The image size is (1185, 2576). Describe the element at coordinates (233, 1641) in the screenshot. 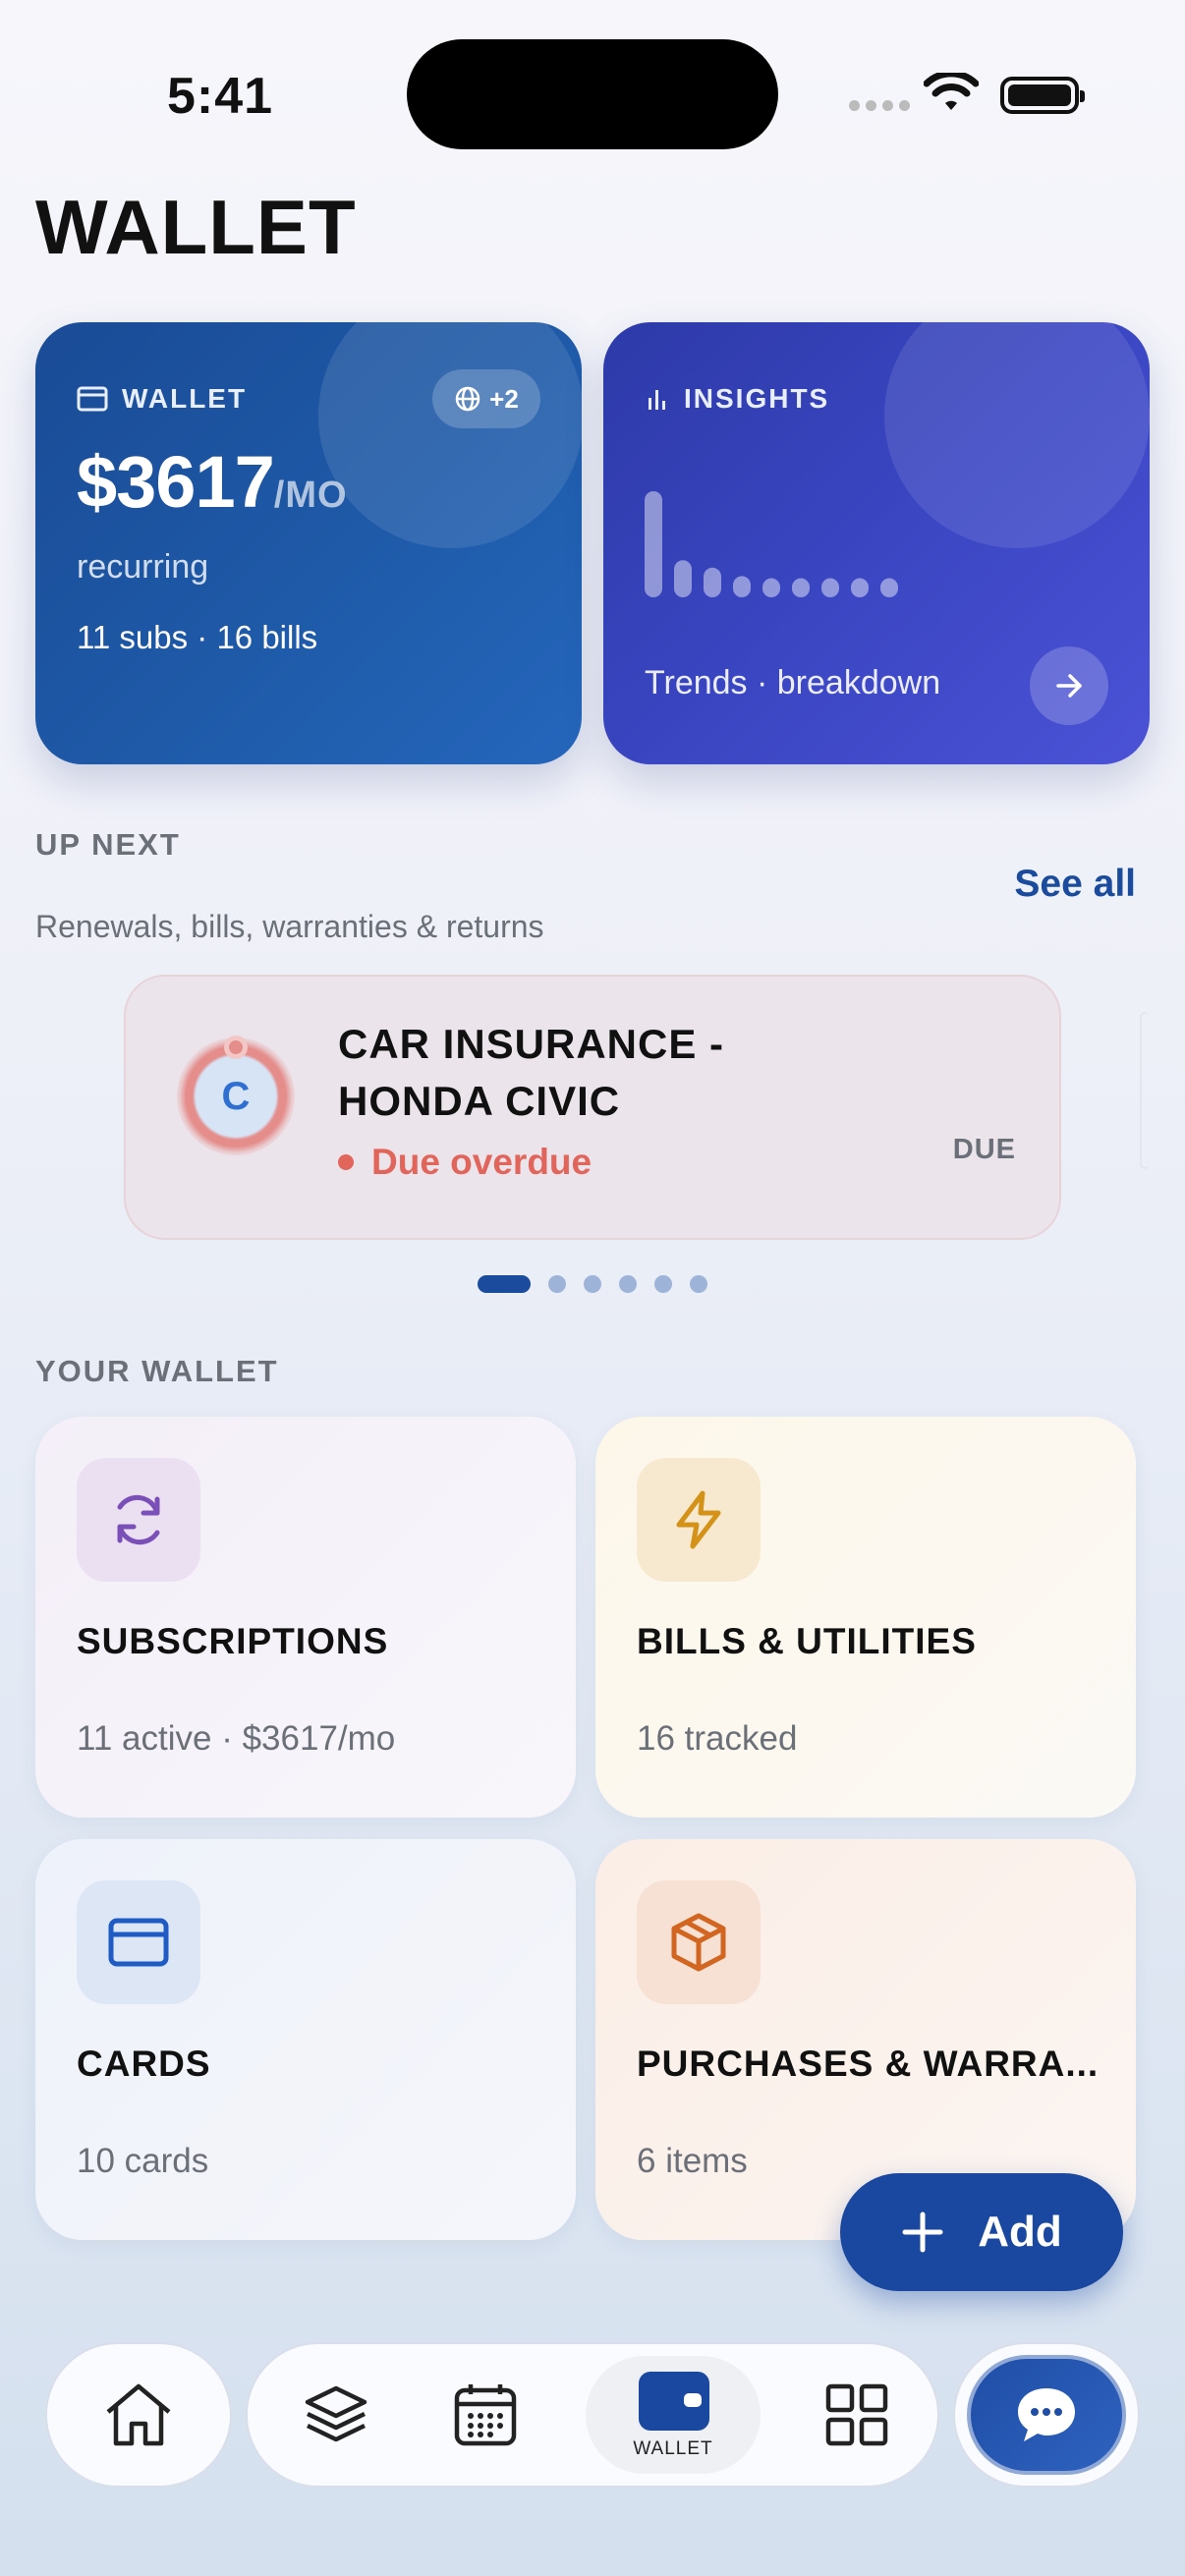

I see `tile-title: SUBSCRIPTIONS` at that location.